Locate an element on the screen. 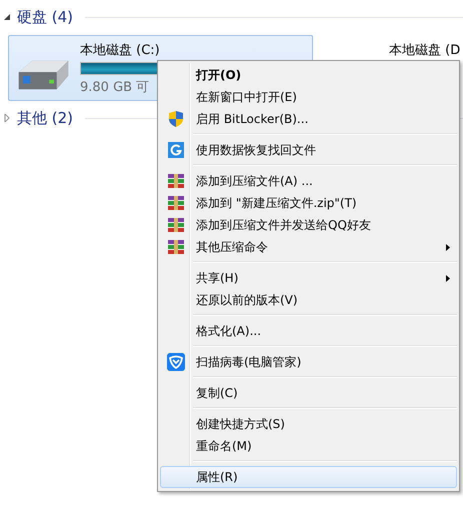  drive-name: 本地磁盘 (C:) is located at coordinates (120, 50).